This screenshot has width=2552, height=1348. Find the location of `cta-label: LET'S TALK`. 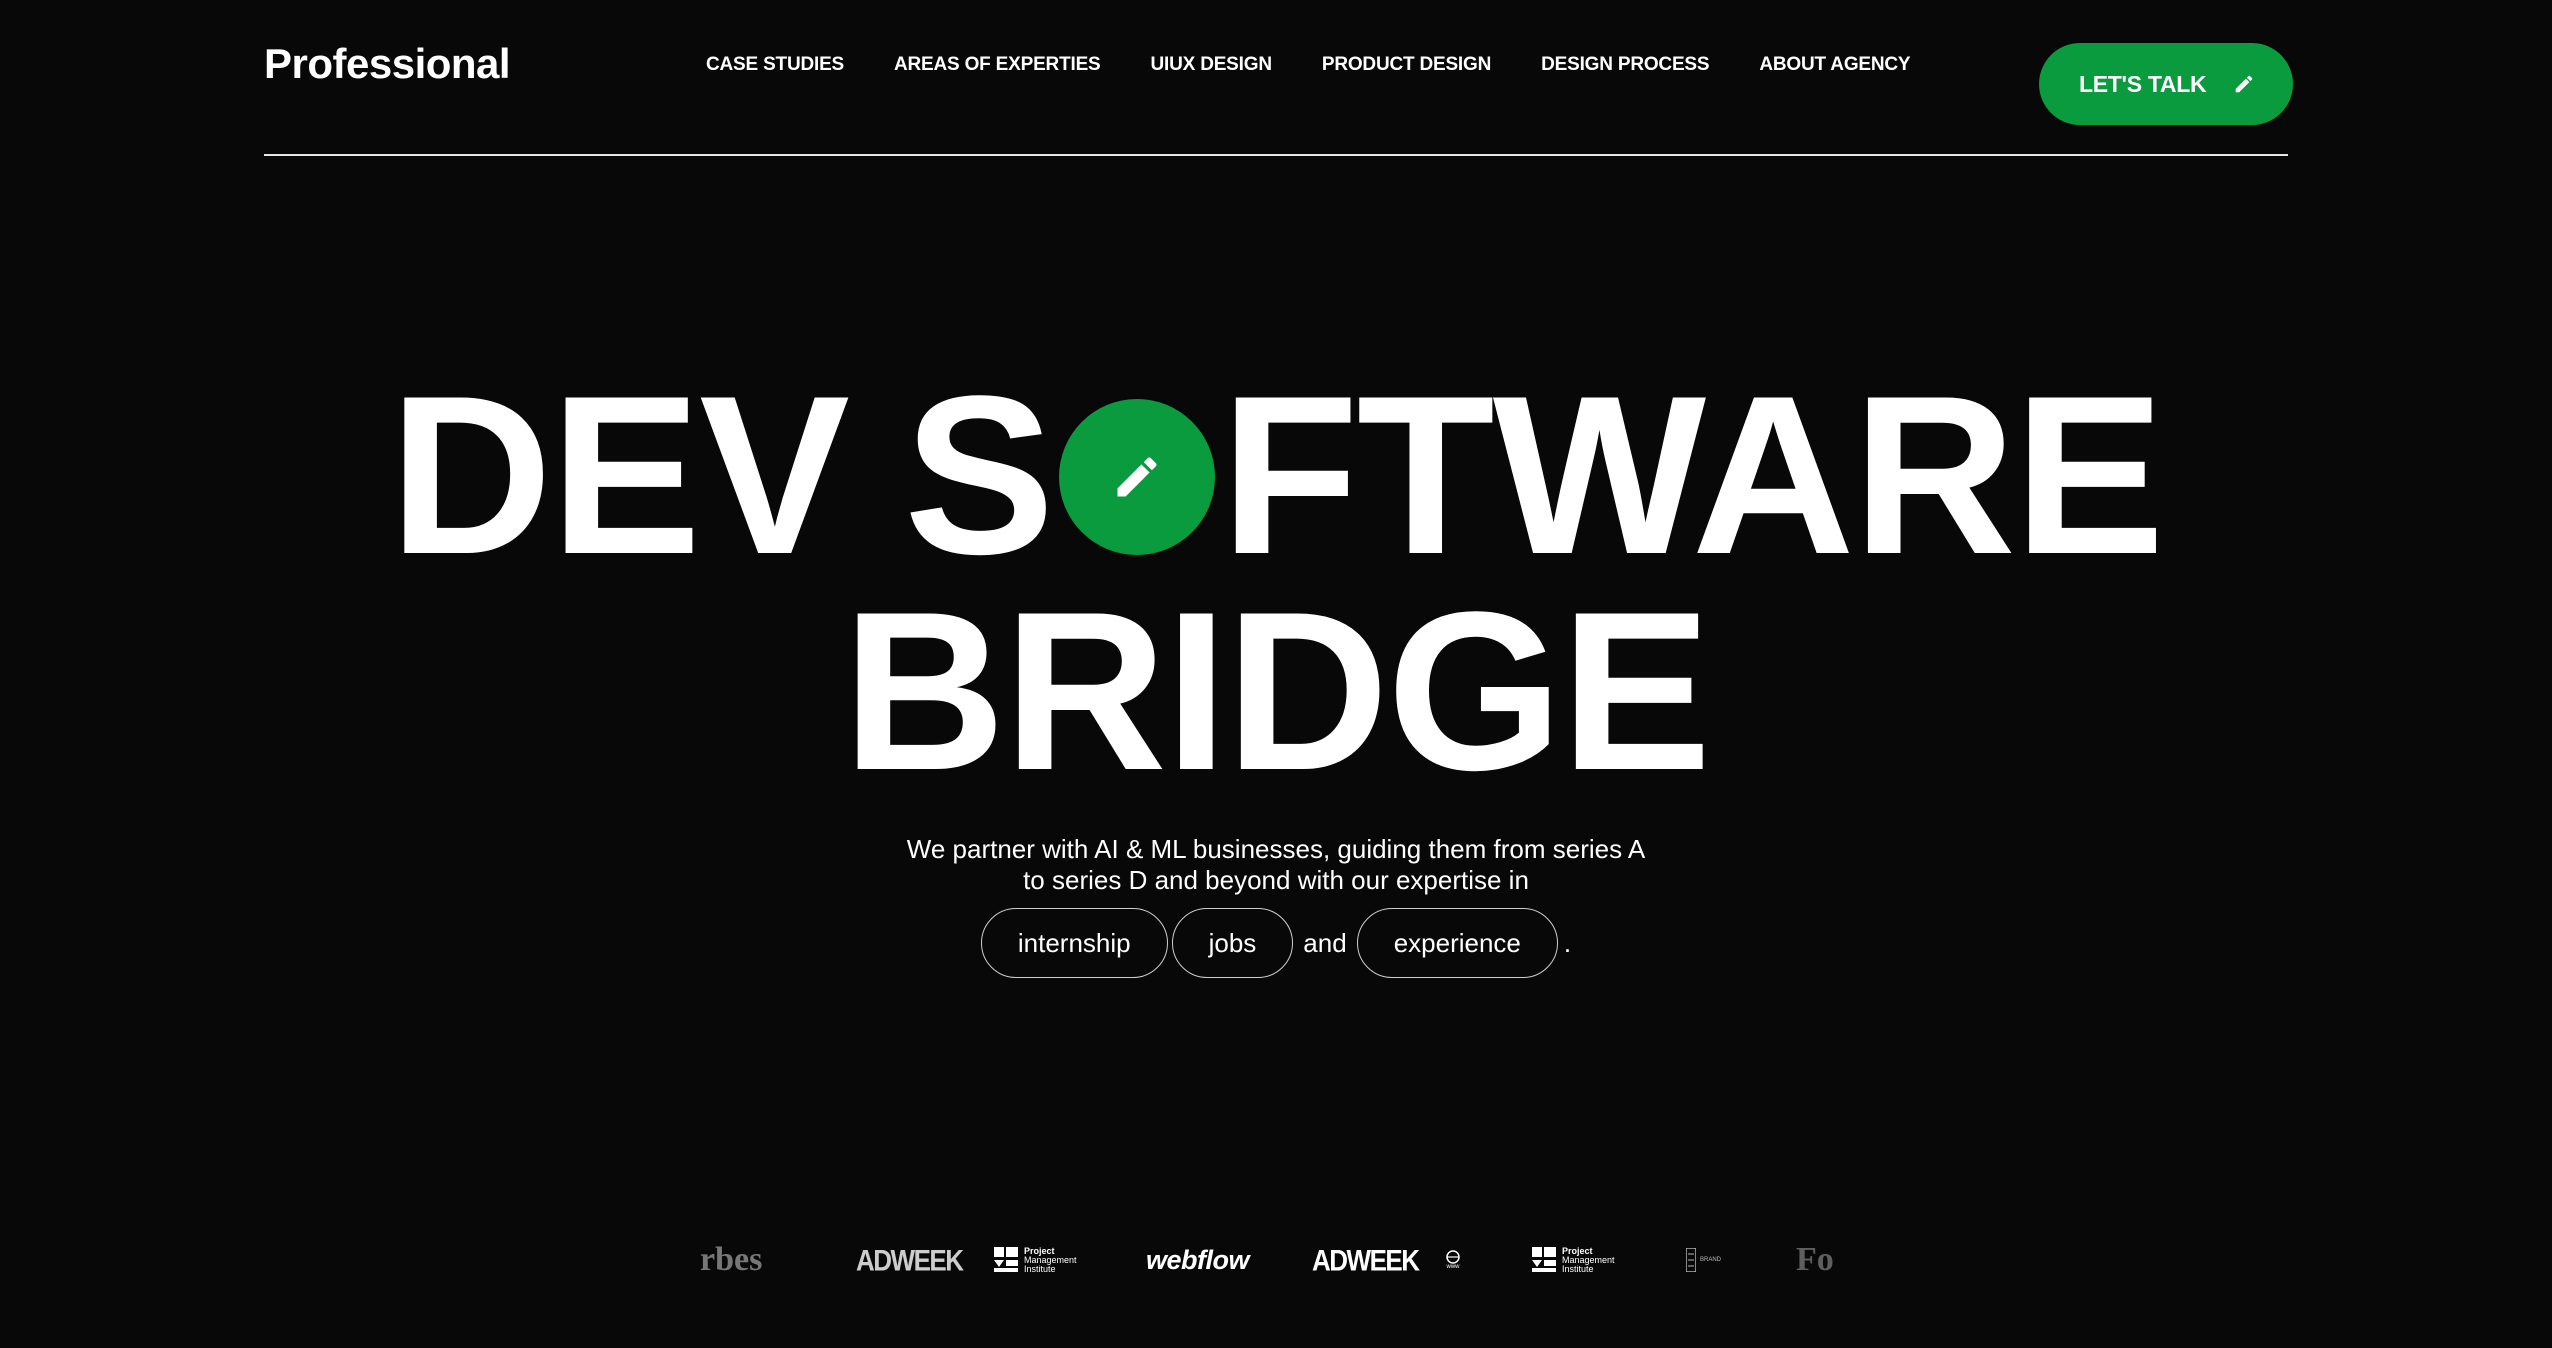

cta-label: LET'S TALK is located at coordinates (2143, 83).